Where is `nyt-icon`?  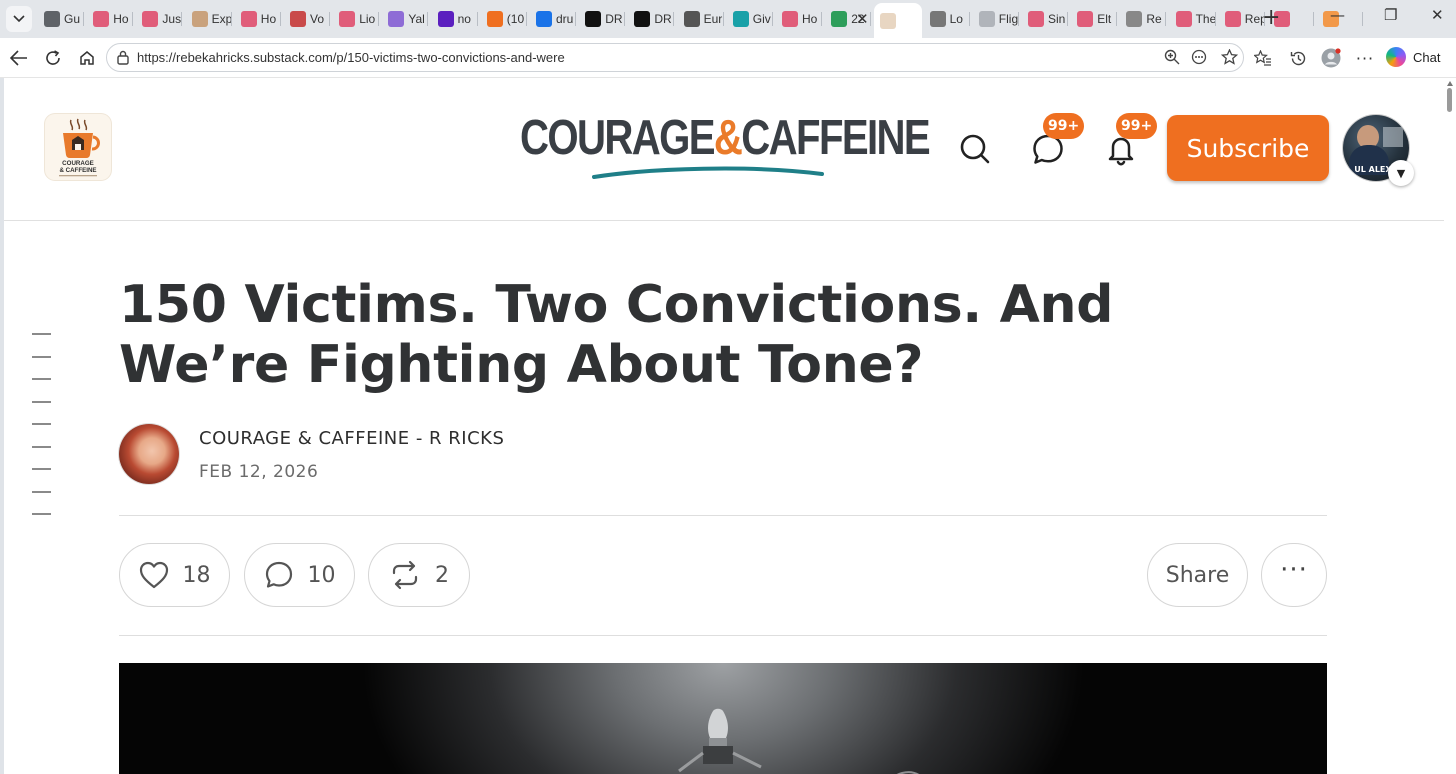 nyt-icon is located at coordinates (691, 19).